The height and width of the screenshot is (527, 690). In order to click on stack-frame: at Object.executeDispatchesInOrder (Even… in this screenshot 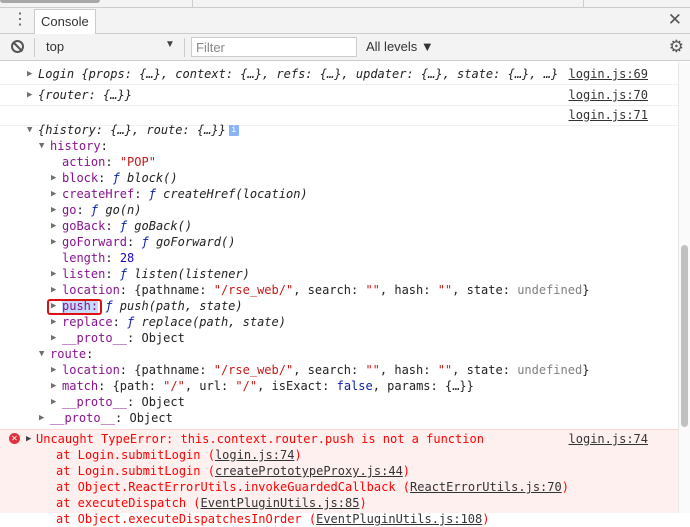, I will do `click(273, 519)`.